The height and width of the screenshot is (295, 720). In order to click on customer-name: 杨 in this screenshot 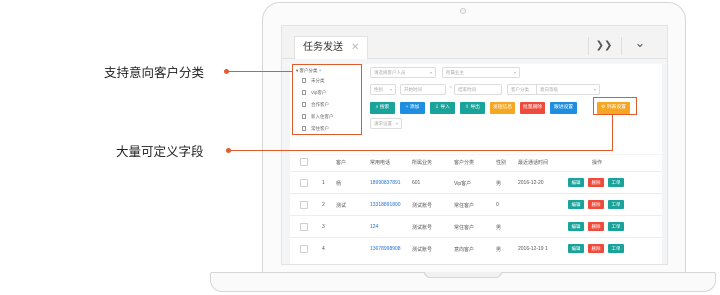, I will do `click(339, 184)`.